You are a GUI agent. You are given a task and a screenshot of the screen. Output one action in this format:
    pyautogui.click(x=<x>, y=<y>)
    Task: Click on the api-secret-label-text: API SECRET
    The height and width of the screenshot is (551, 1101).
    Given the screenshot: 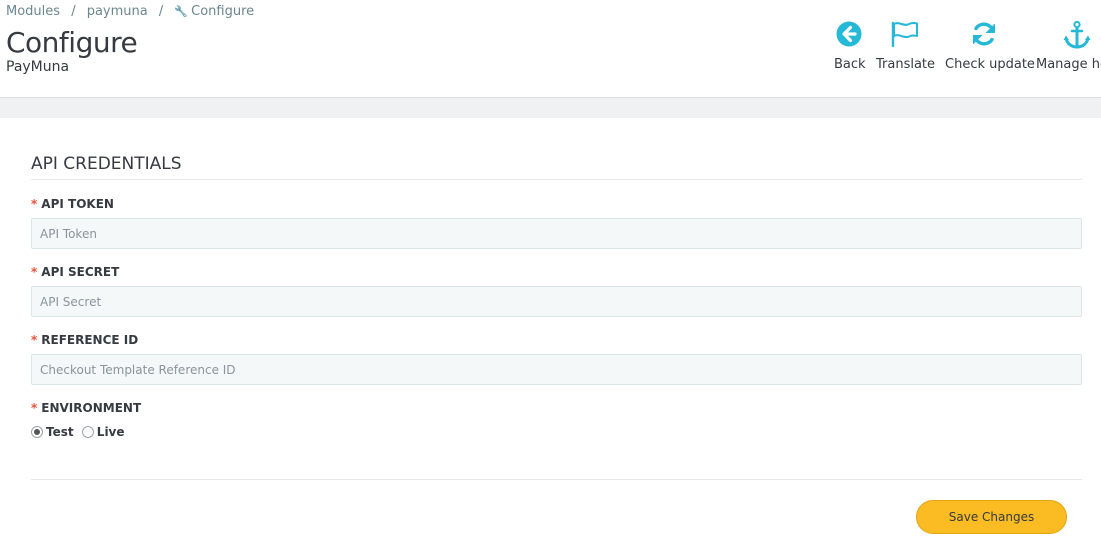 What is the action you would take?
    pyautogui.click(x=80, y=272)
    